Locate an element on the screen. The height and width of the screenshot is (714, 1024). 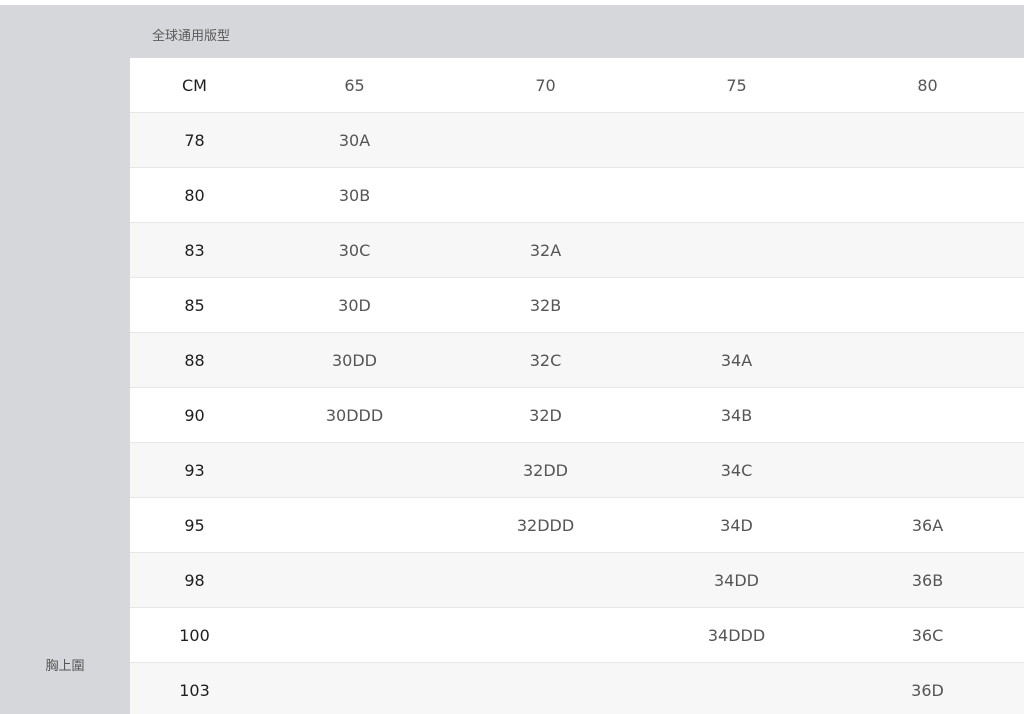
size-cell: 30A is located at coordinates (354, 140).